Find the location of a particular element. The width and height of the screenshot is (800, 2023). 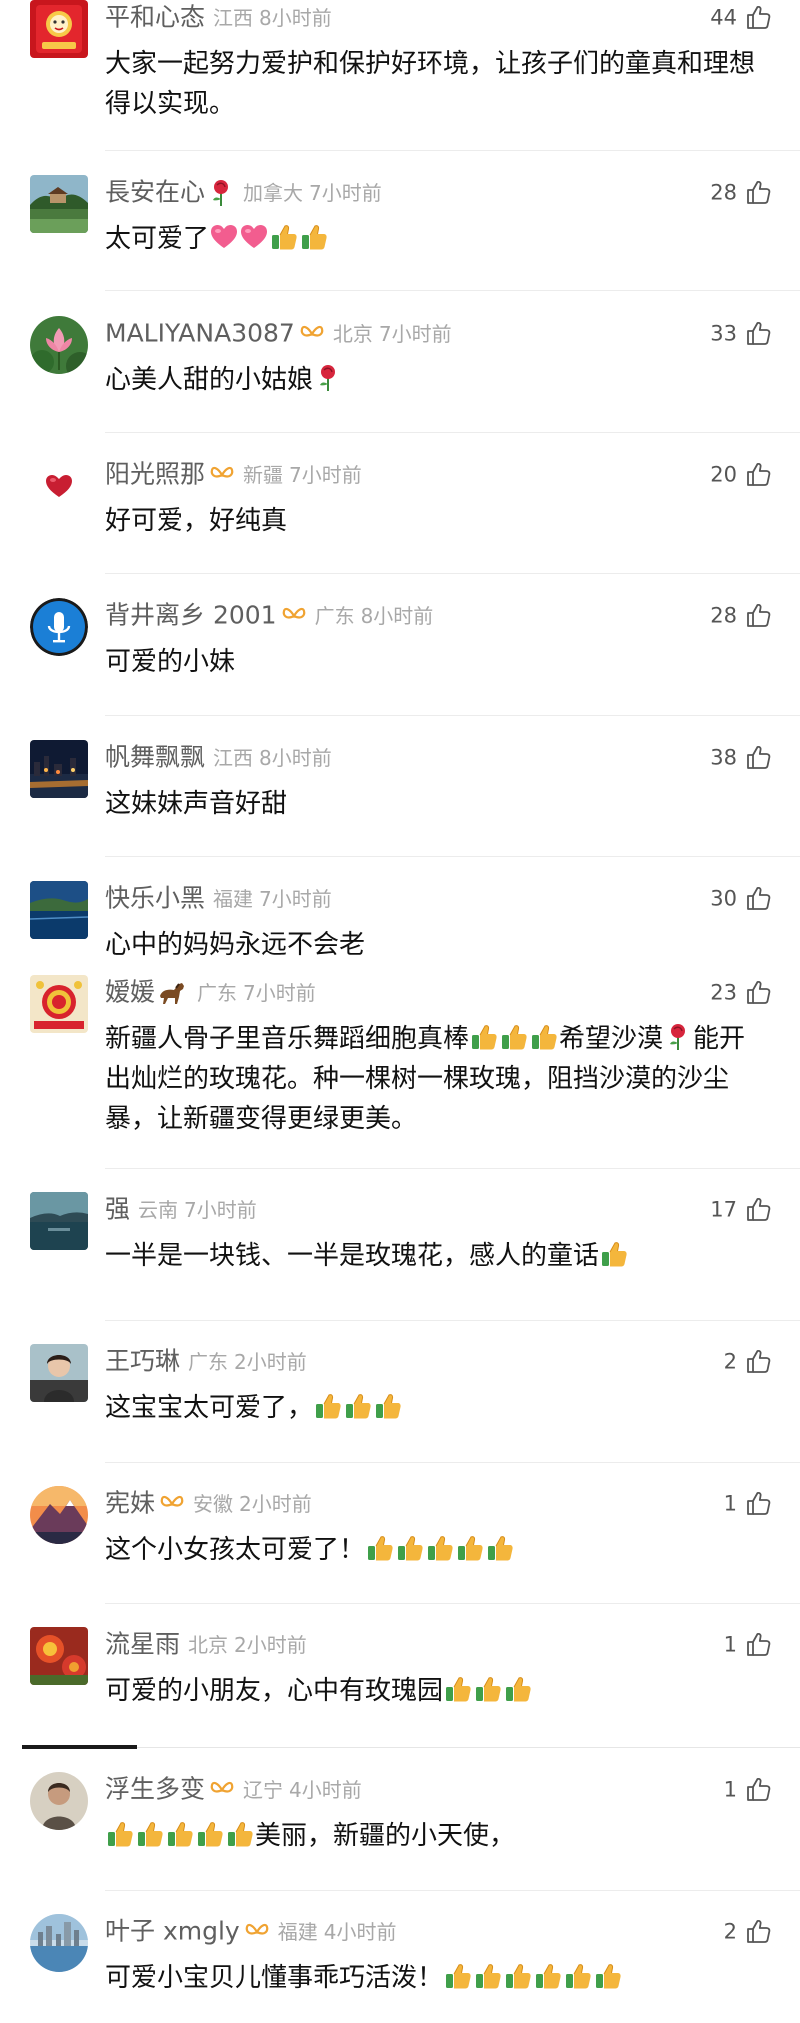

comment-text: 这宝宝太可爱了， is located at coordinates (435, 1408).